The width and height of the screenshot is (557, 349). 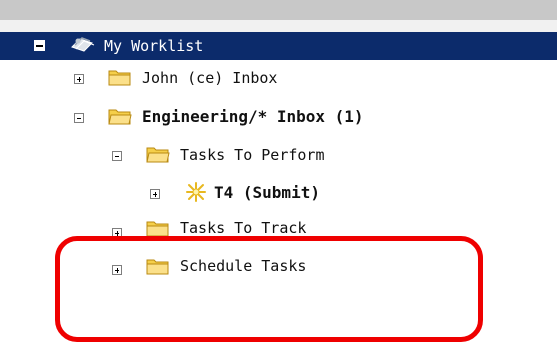 I want to click on expand-schedule-tasks-toggle, so click(x=117, y=270).